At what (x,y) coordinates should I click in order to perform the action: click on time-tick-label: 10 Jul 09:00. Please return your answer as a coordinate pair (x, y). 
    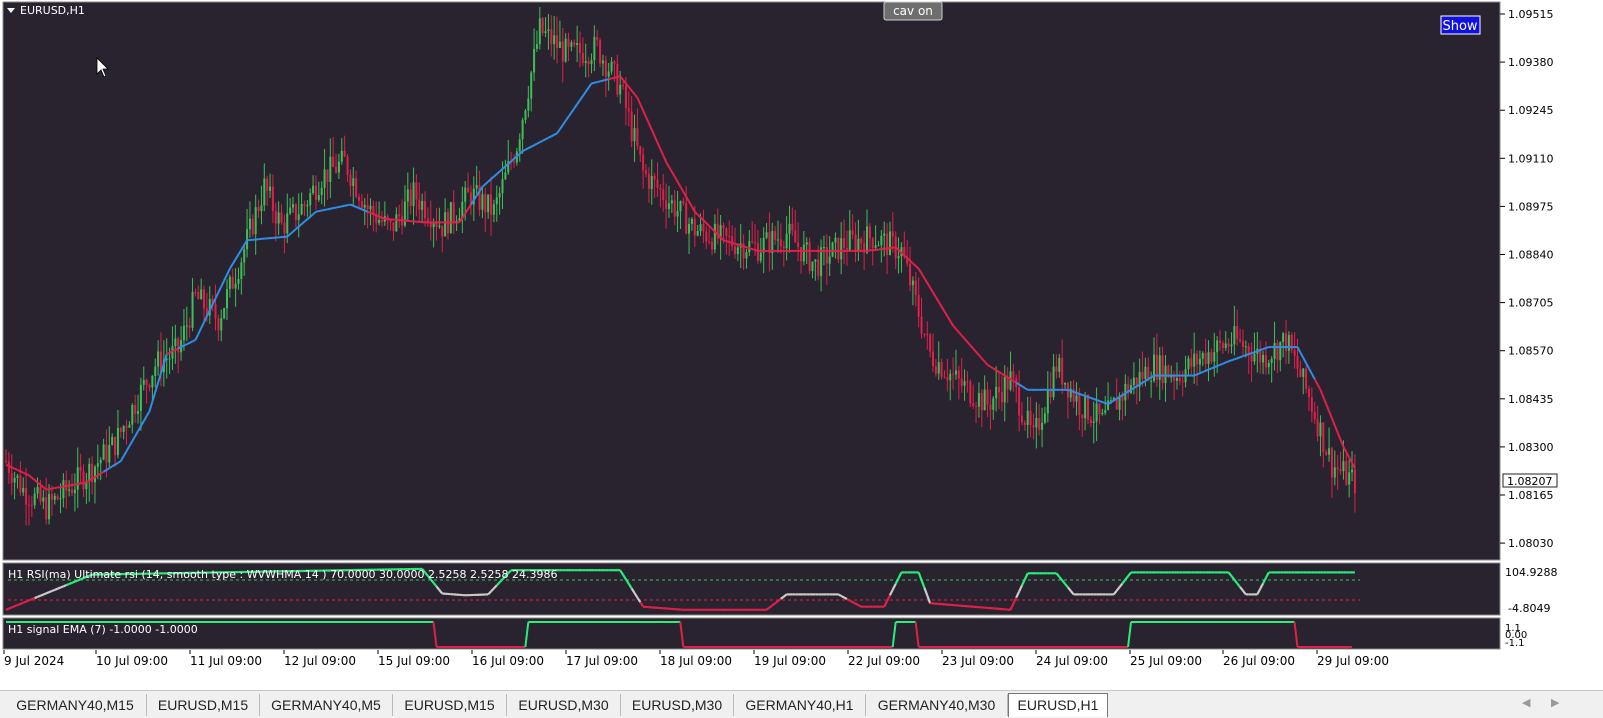
    Looking at the image, I should click on (132, 661).